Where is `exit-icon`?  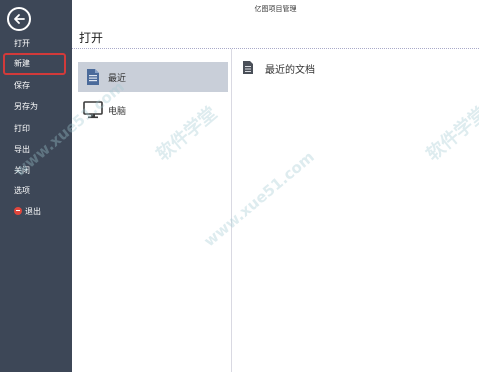 exit-icon is located at coordinates (18, 210).